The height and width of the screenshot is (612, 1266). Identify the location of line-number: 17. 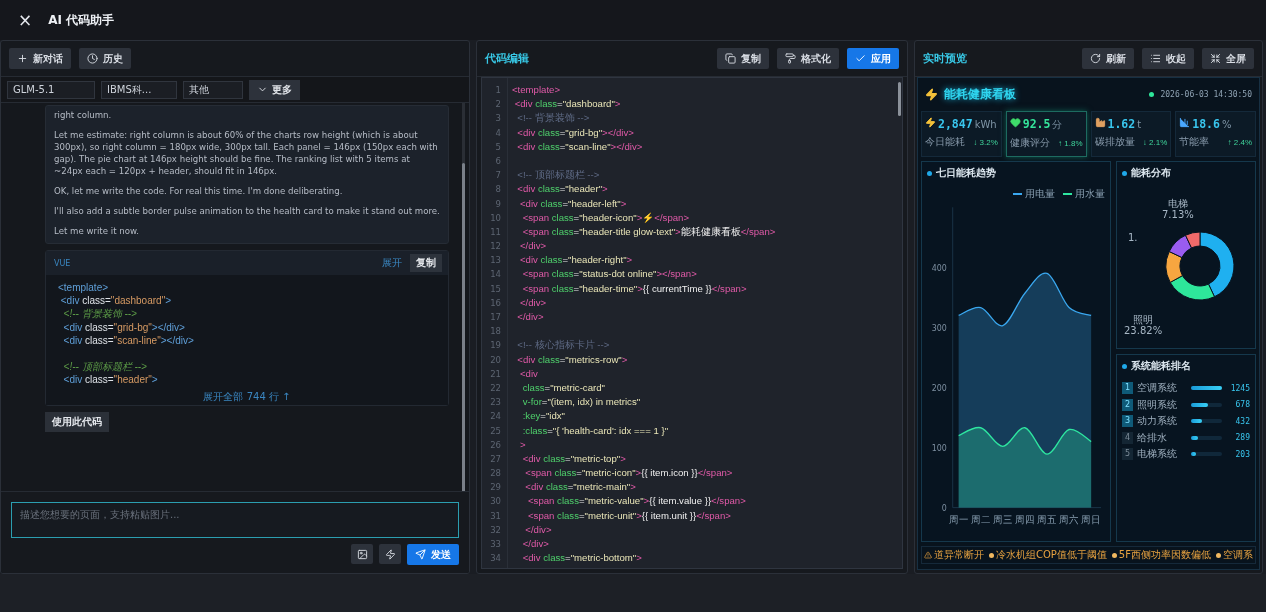
(495, 317).